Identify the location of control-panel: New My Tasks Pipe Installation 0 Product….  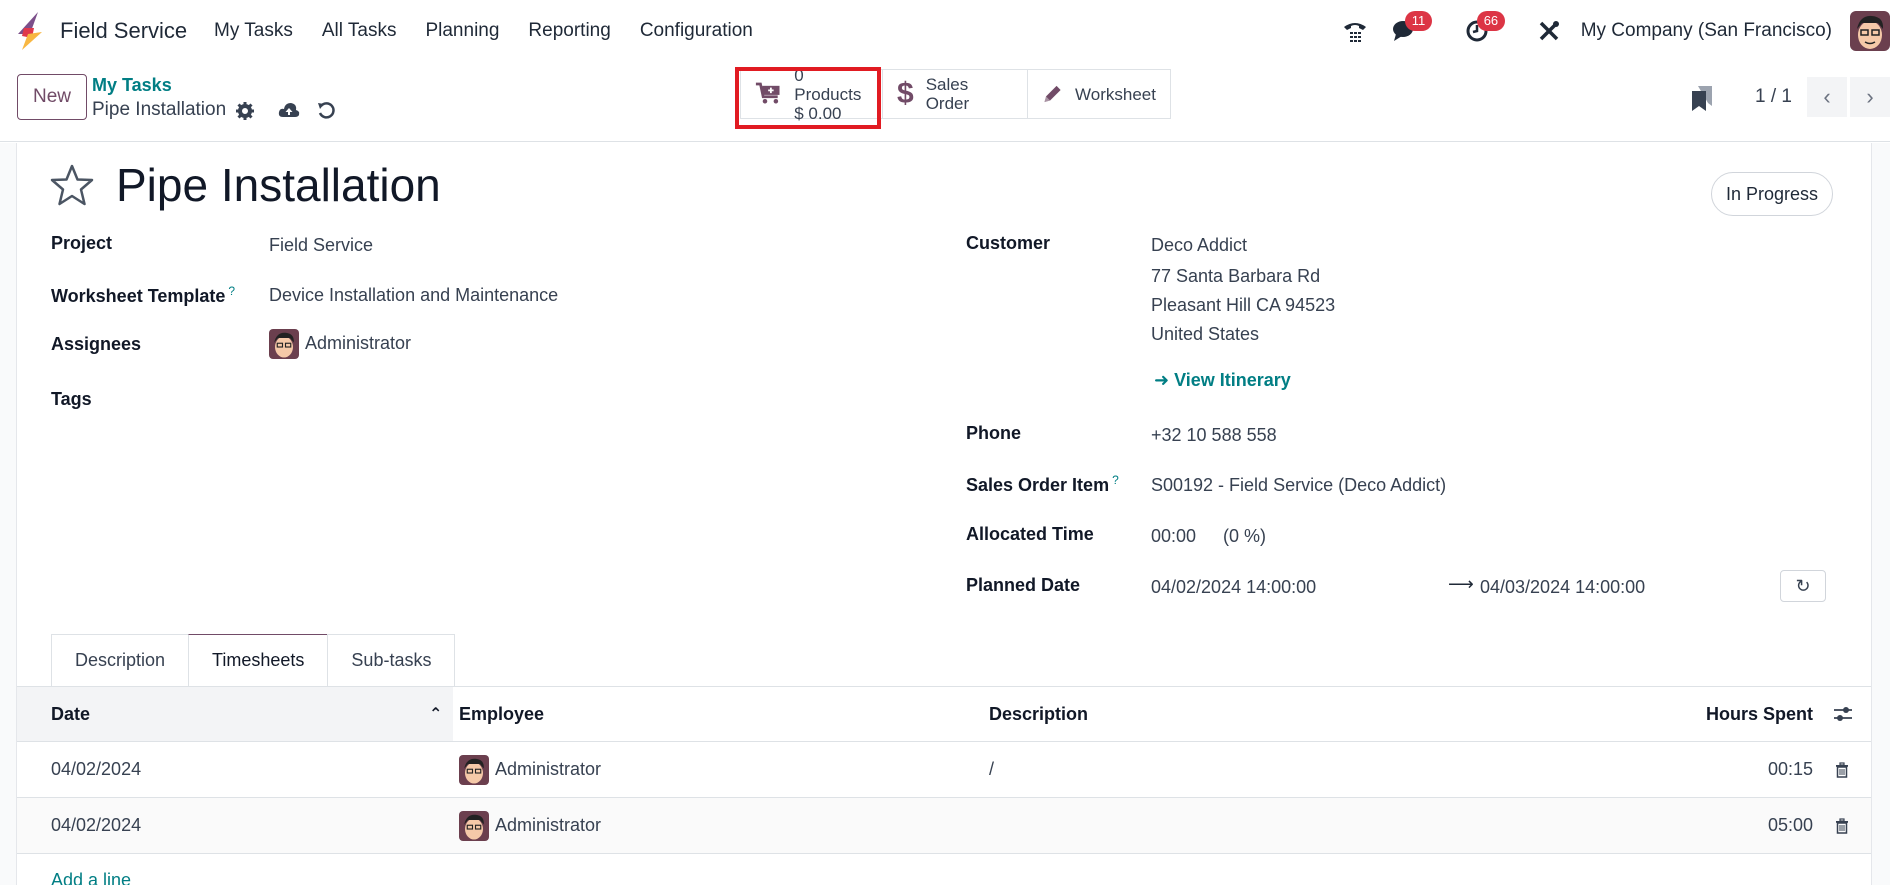
(945, 102).